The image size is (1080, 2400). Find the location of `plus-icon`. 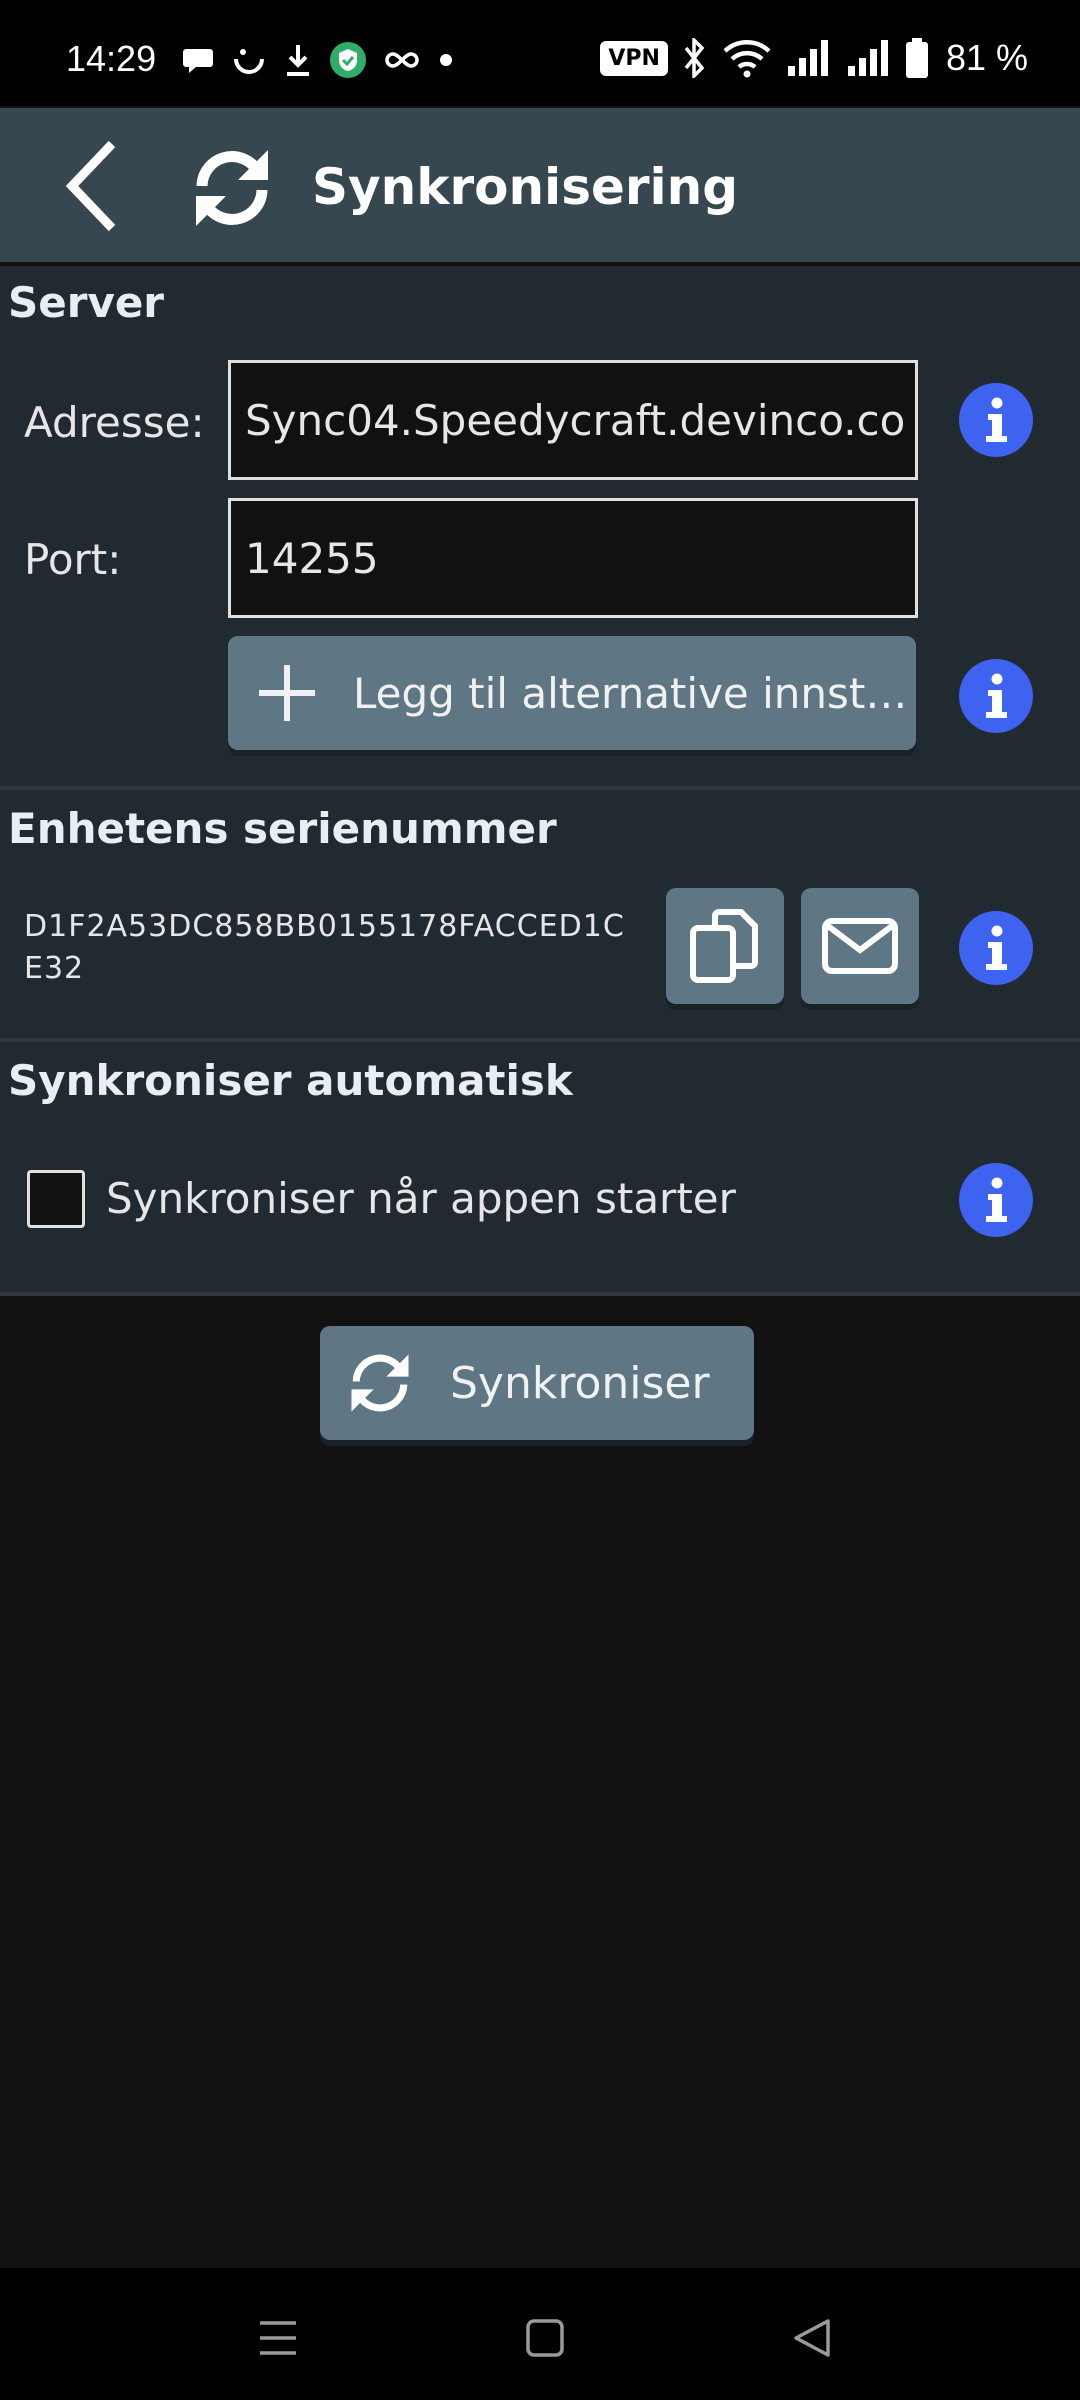

plus-icon is located at coordinates (287, 693).